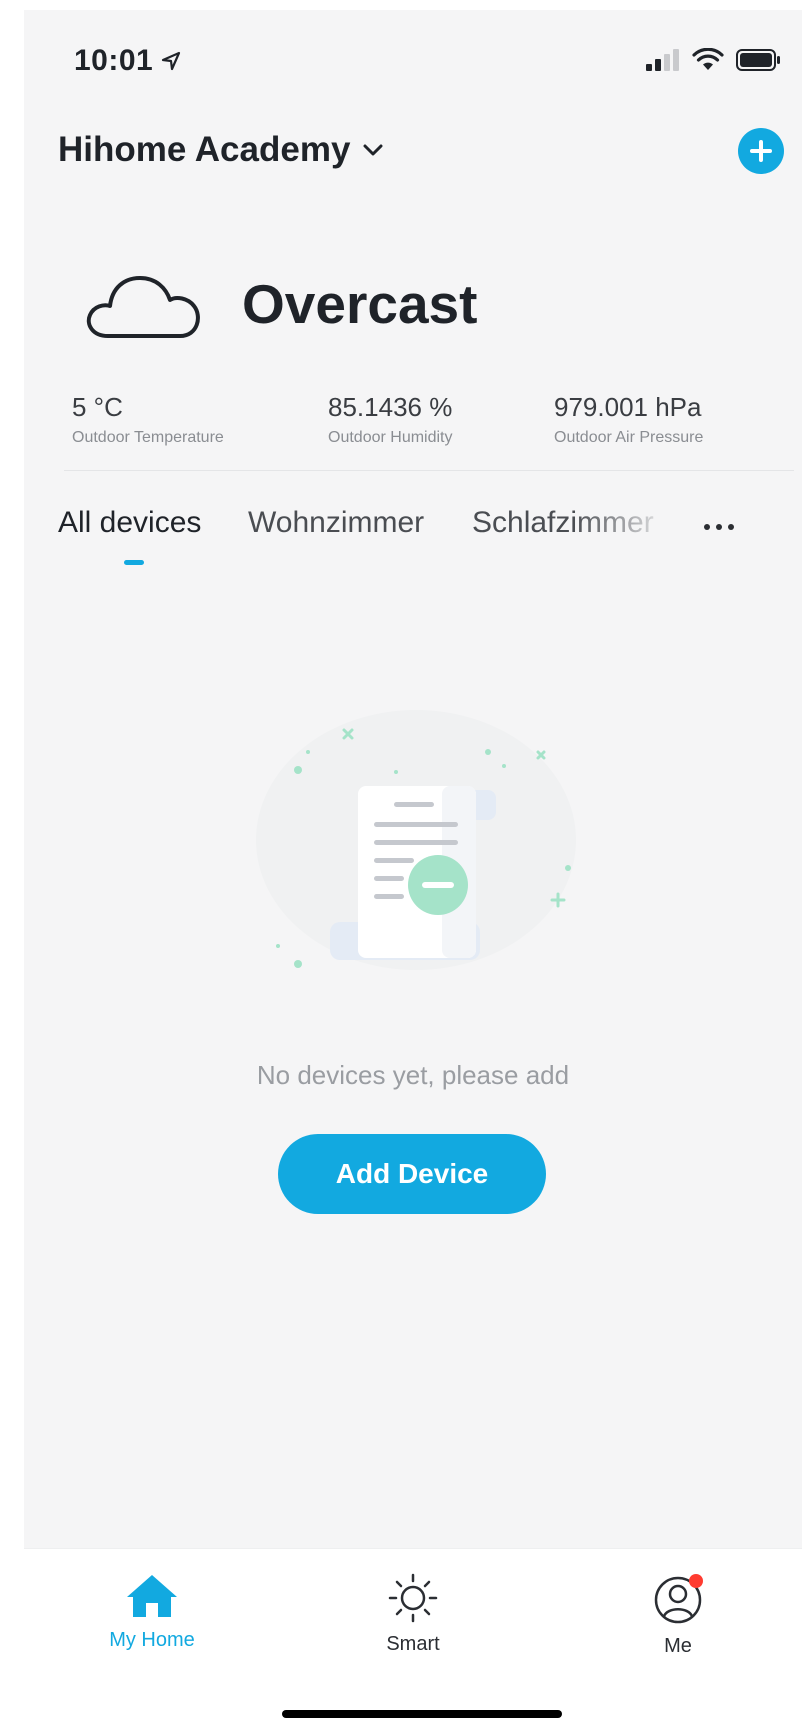 The image size is (802, 1719). What do you see at coordinates (390, 407) in the screenshot?
I see `metric-value: 85.1436 %` at bounding box center [390, 407].